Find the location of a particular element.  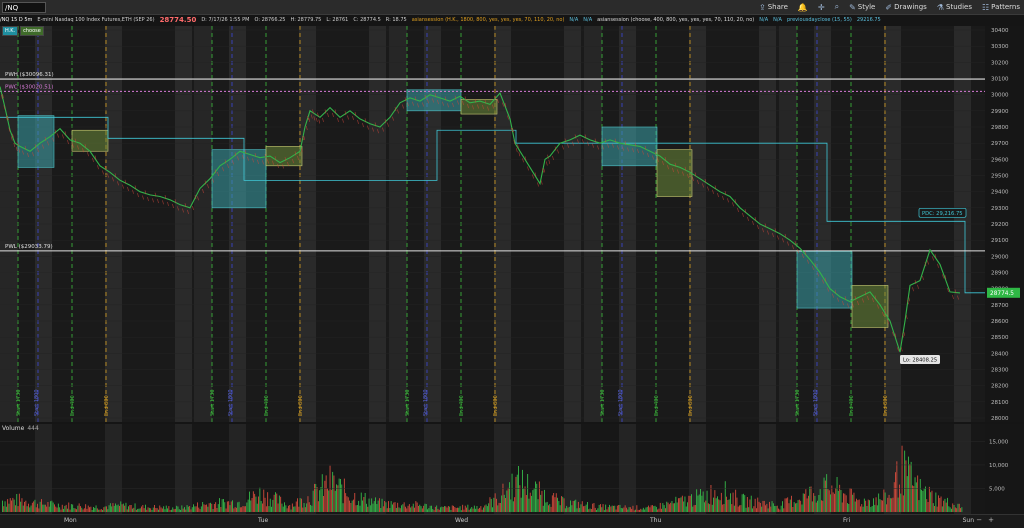

study-previousdayclose: previousdayclose (15, 55) is located at coordinates (819, 20).